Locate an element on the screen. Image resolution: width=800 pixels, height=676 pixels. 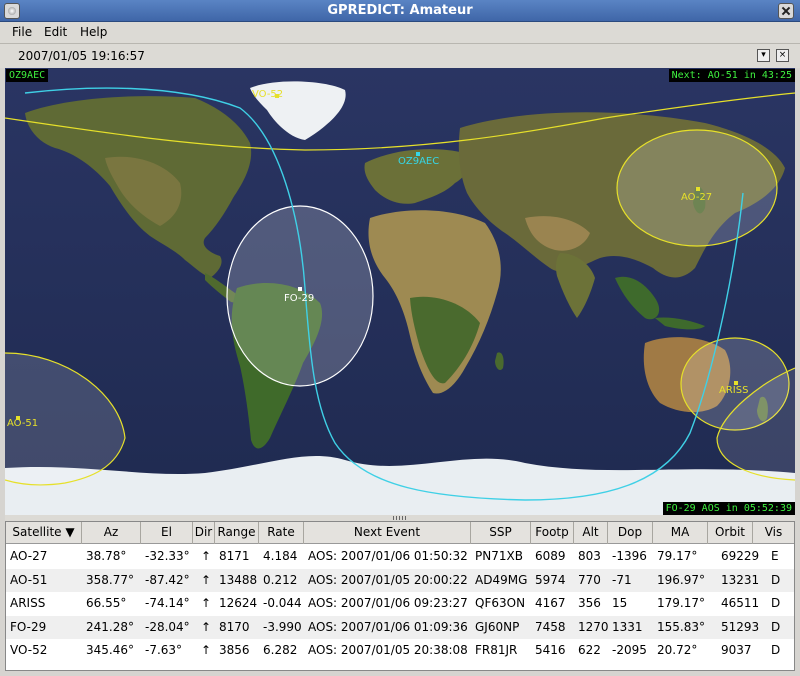
cell-dop: -1396 is located at coordinates (629, 556).